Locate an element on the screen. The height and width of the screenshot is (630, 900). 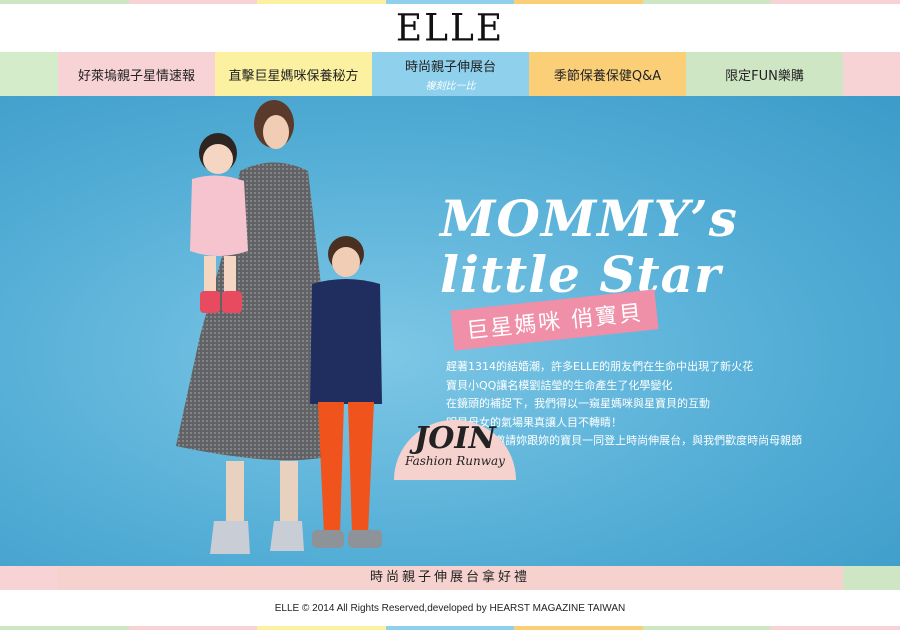
nav-item-beauty-secrets: 直擊巨星媽咪保養秘方 is located at coordinates (293, 74).